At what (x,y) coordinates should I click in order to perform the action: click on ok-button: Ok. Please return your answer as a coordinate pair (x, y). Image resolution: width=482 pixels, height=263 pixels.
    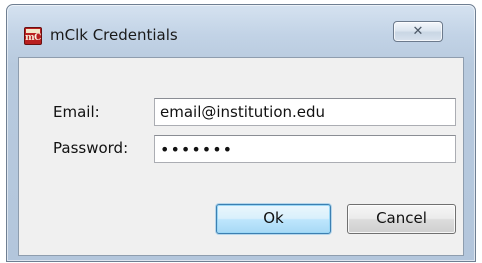
    Looking at the image, I should click on (273, 219).